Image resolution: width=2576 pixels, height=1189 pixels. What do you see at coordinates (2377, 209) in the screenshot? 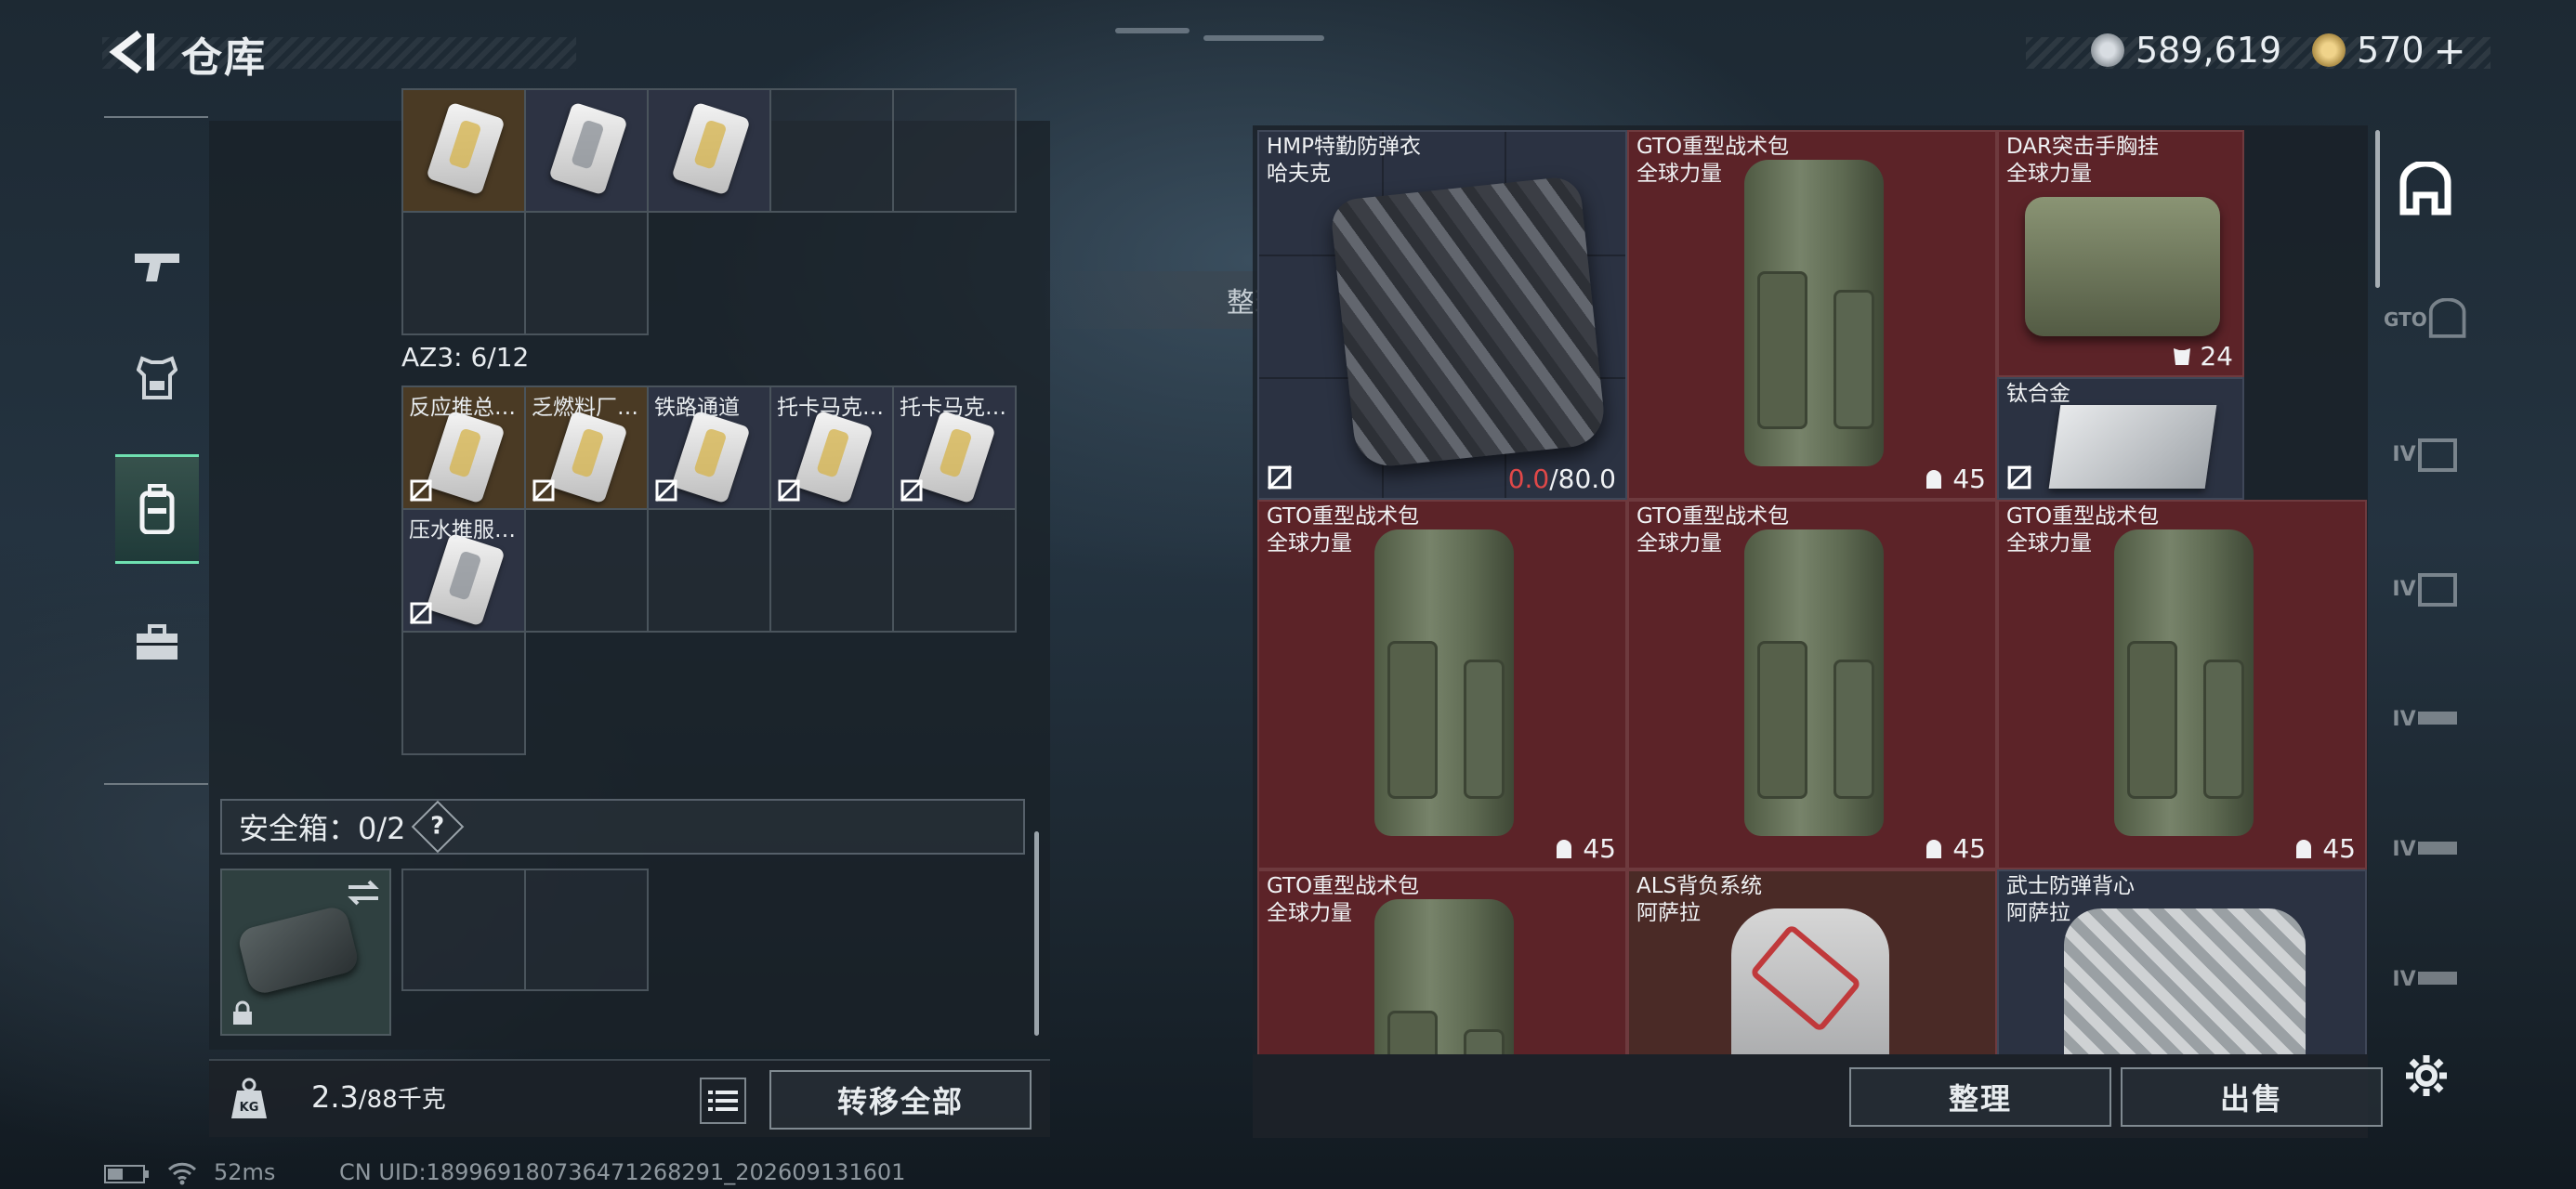
I see `backpack-scrollbar` at bounding box center [2377, 209].